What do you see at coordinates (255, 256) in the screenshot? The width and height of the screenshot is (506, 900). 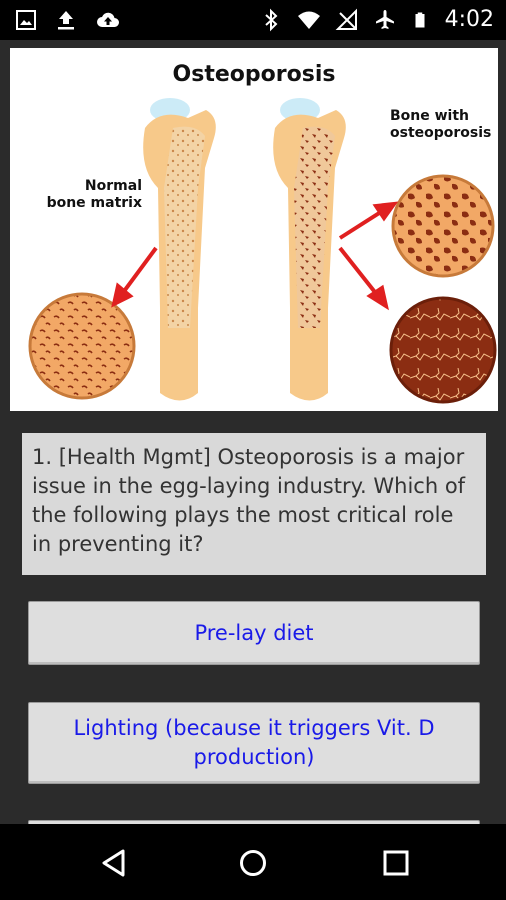 I see `arrows` at bounding box center [255, 256].